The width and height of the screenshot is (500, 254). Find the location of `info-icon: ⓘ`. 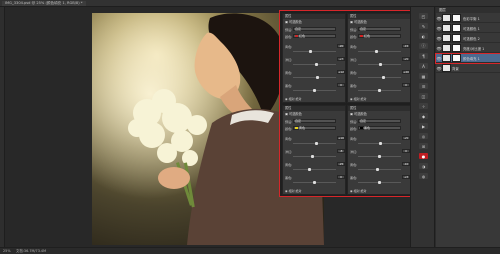

info-icon: ⓘ is located at coordinates (423, 46).